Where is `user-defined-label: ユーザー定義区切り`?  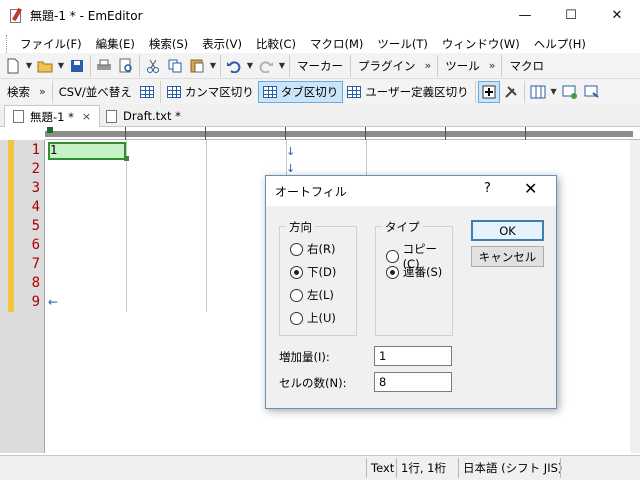 user-defined-label: ユーザー定義区切り is located at coordinates (417, 91).